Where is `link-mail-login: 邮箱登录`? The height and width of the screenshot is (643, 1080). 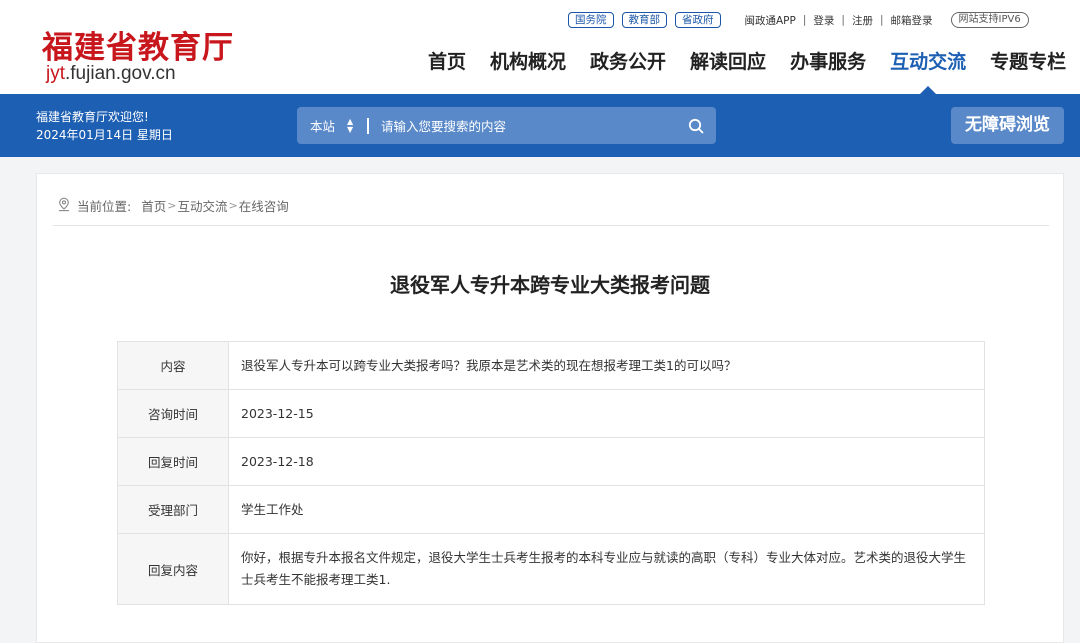
link-mail-login: 邮箱登录 is located at coordinates (912, 20).